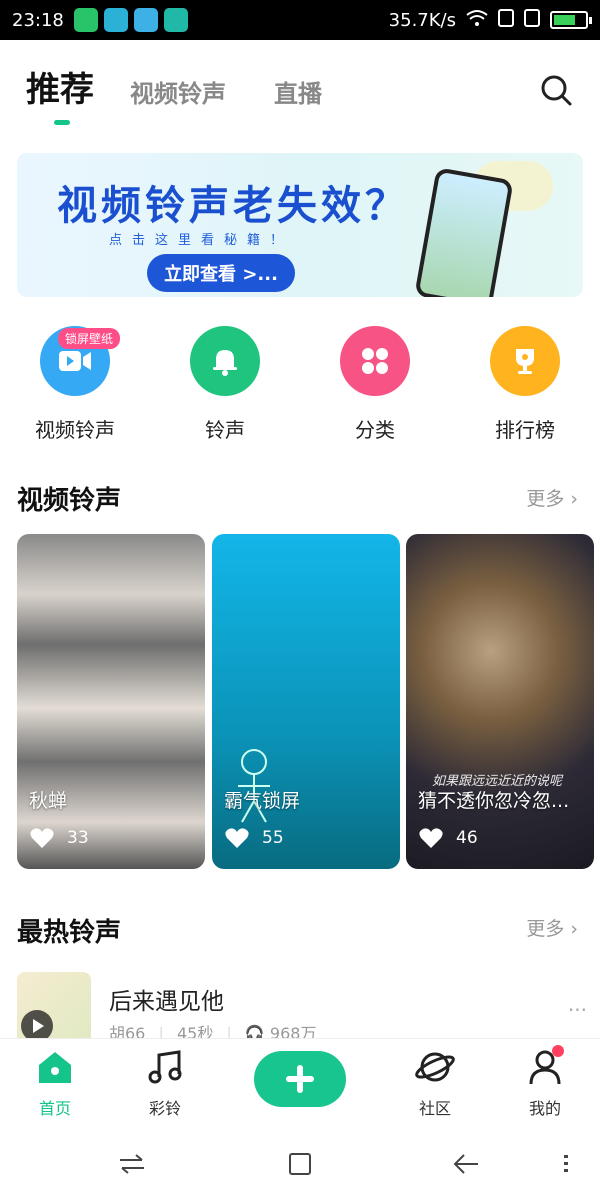 The height and width of the screenshot is (1200, 600). Describe the element at coordinates (132, 1164) in the screenshot. I see `switch-app-icon` at that location.